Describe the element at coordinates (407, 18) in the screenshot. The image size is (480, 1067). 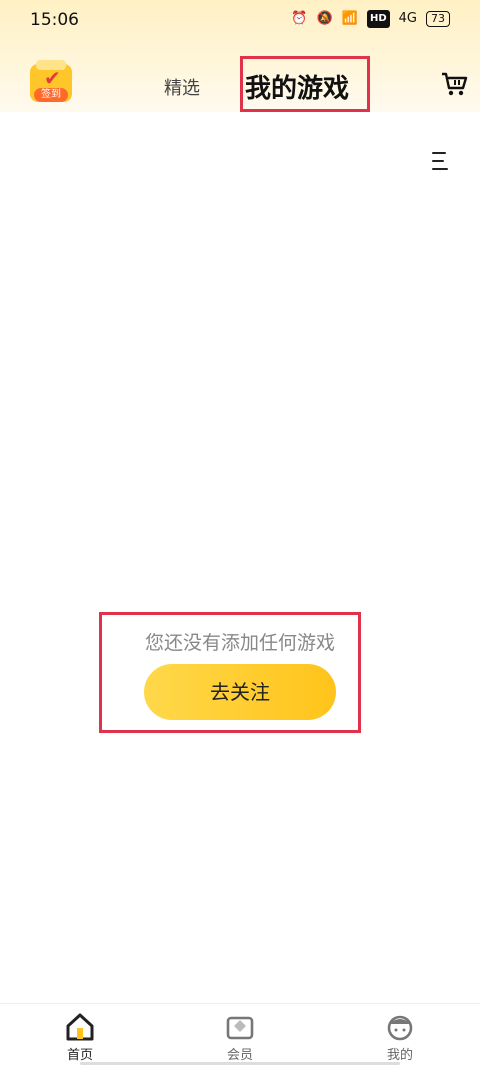
I see `network-label: 4G` at that location.